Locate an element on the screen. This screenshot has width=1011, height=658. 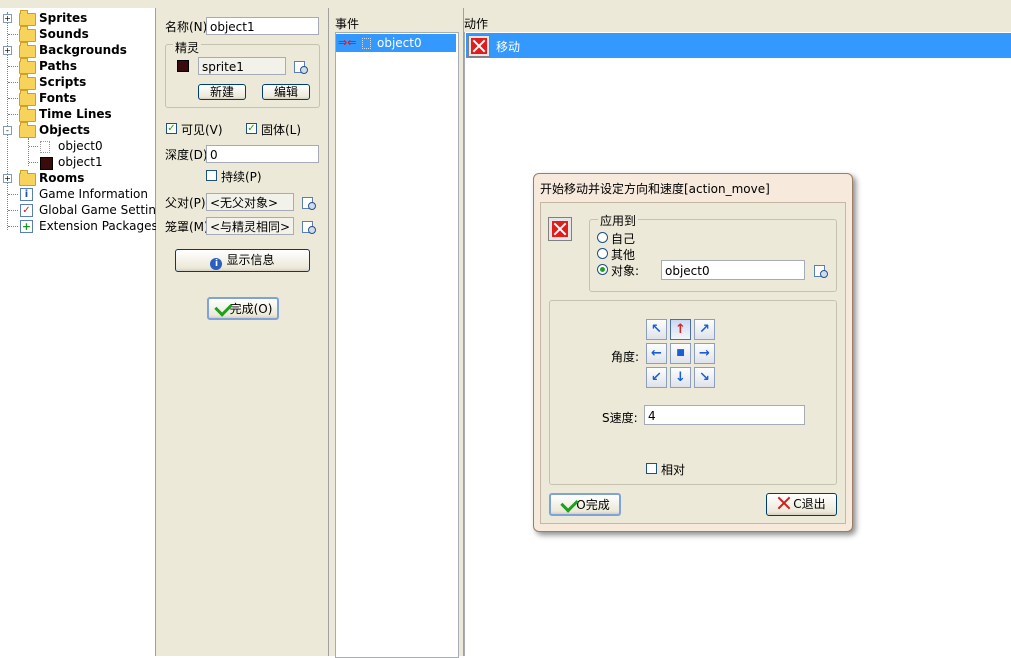
visible-checkbox: ✓ is located at coordinates (171, 128).